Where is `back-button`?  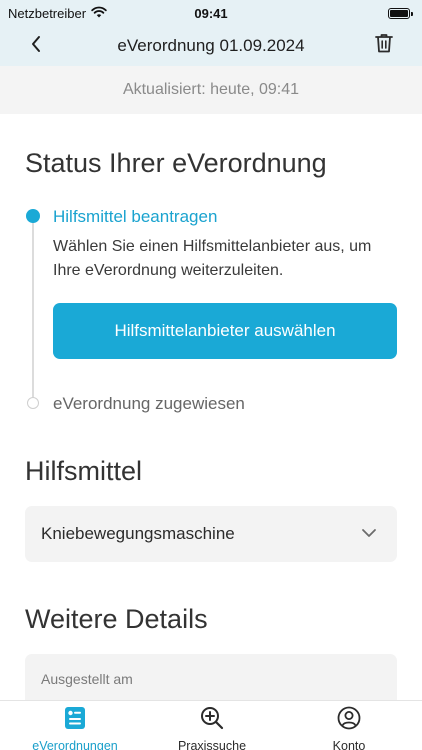 back-button is located at coordinates (36, 46).